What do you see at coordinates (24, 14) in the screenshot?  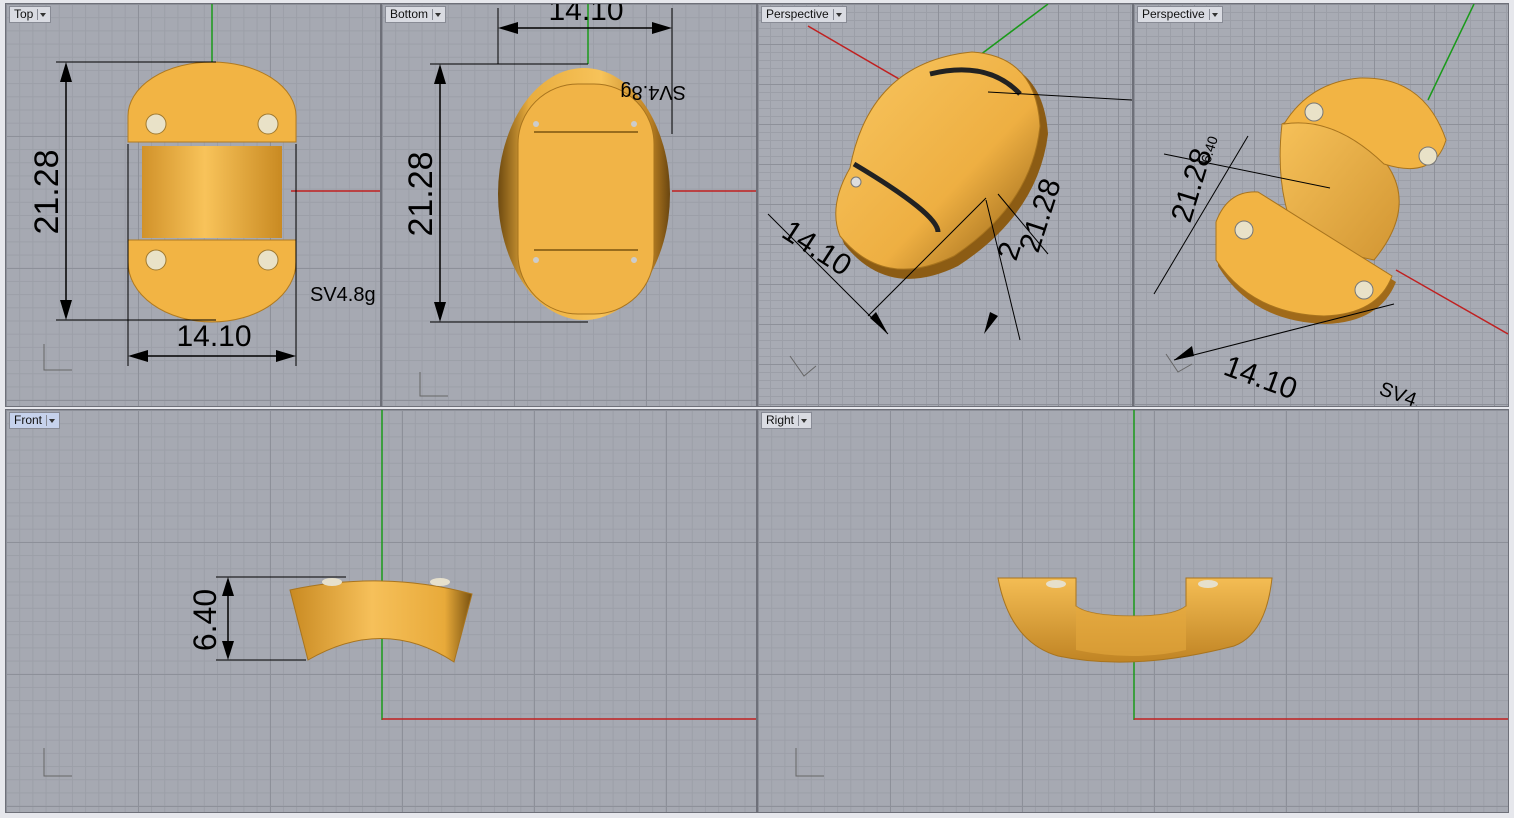 I see `viewport-title: Top` at bounding box center [24, 14].